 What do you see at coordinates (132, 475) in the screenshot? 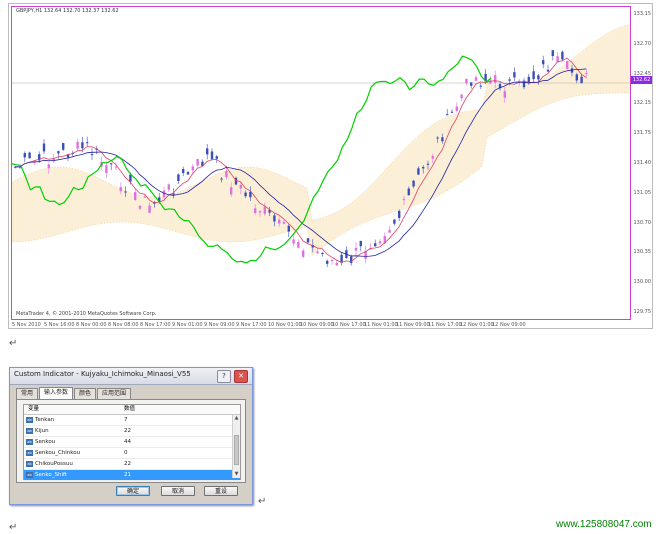
I see `table-row: ab Senko_Shift 21` at bounding box center [132, 475].